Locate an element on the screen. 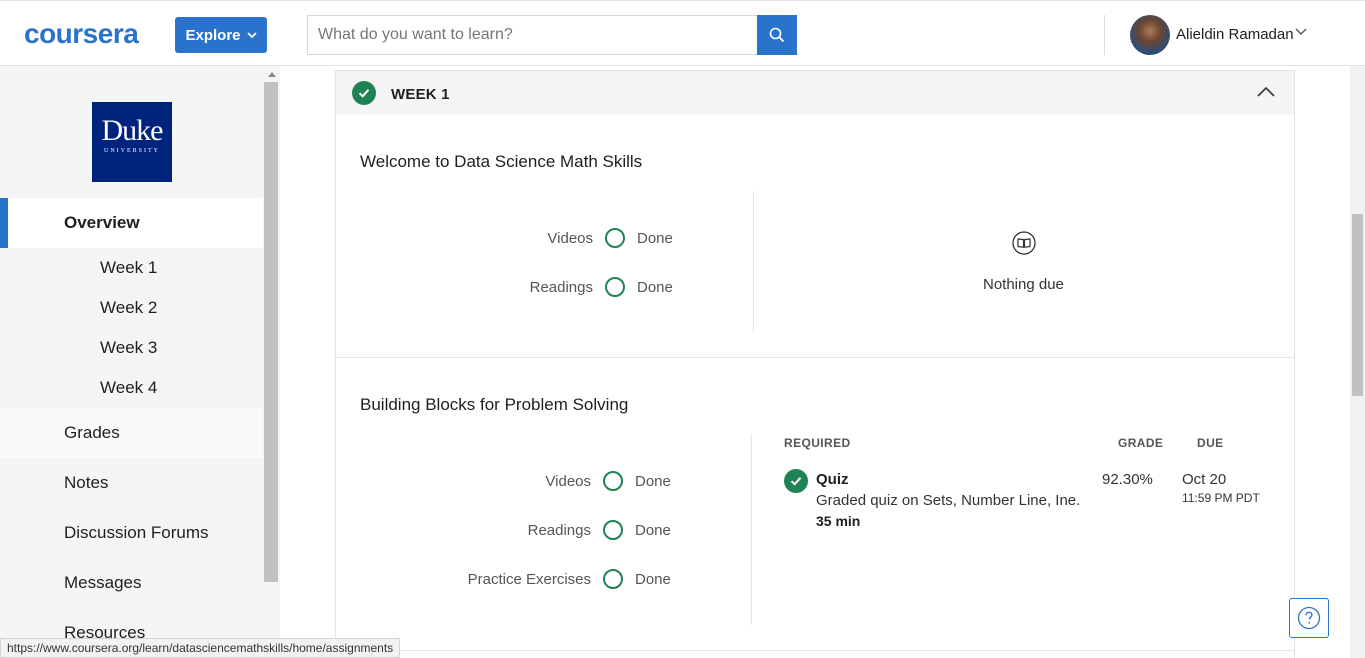 This screenshot has height=658, width=1365. sidebar-item-overview: Overview is located at coordinates (131, 223).